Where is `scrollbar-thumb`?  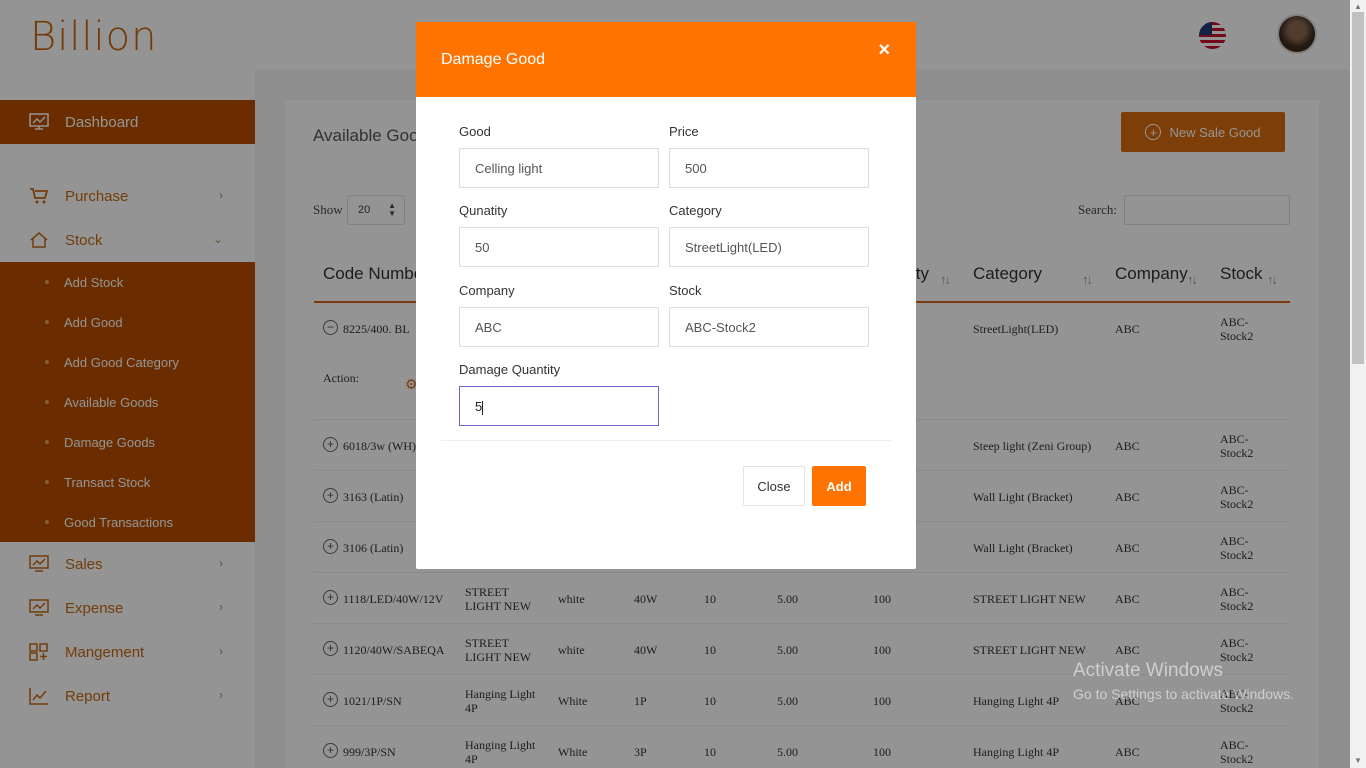
scrollbar-thumb is located at coordinates (1358, 188).